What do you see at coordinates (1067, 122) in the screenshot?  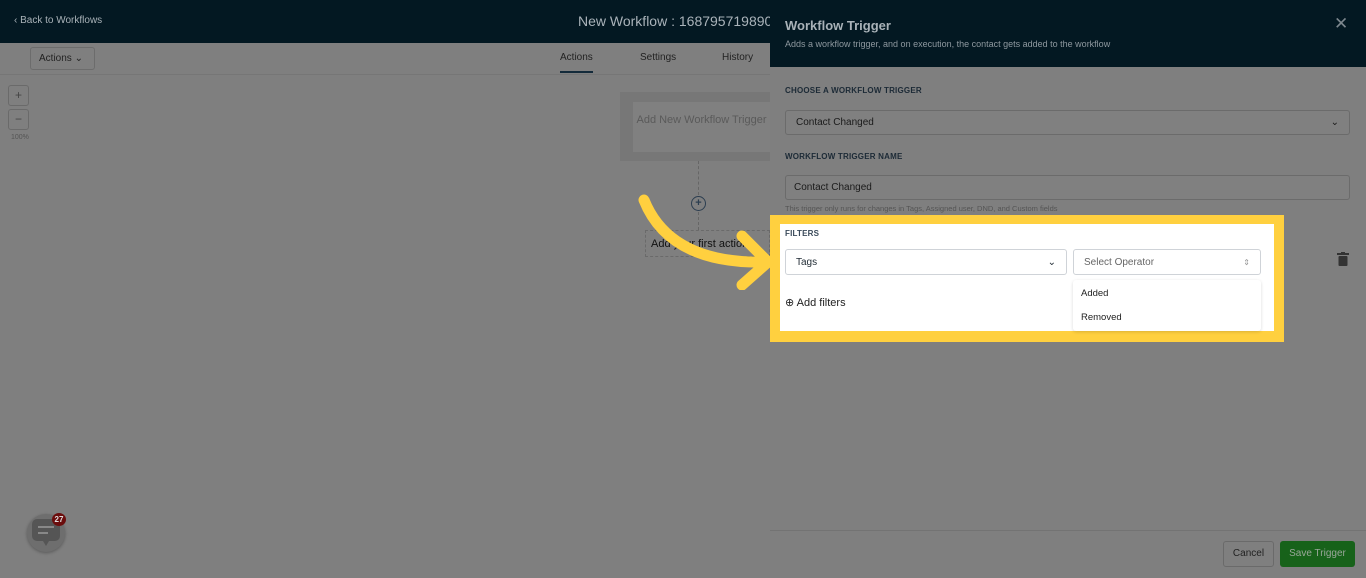 I see `trigger-select: Contact Changed ⌄` at bounding box center [1067, 122].